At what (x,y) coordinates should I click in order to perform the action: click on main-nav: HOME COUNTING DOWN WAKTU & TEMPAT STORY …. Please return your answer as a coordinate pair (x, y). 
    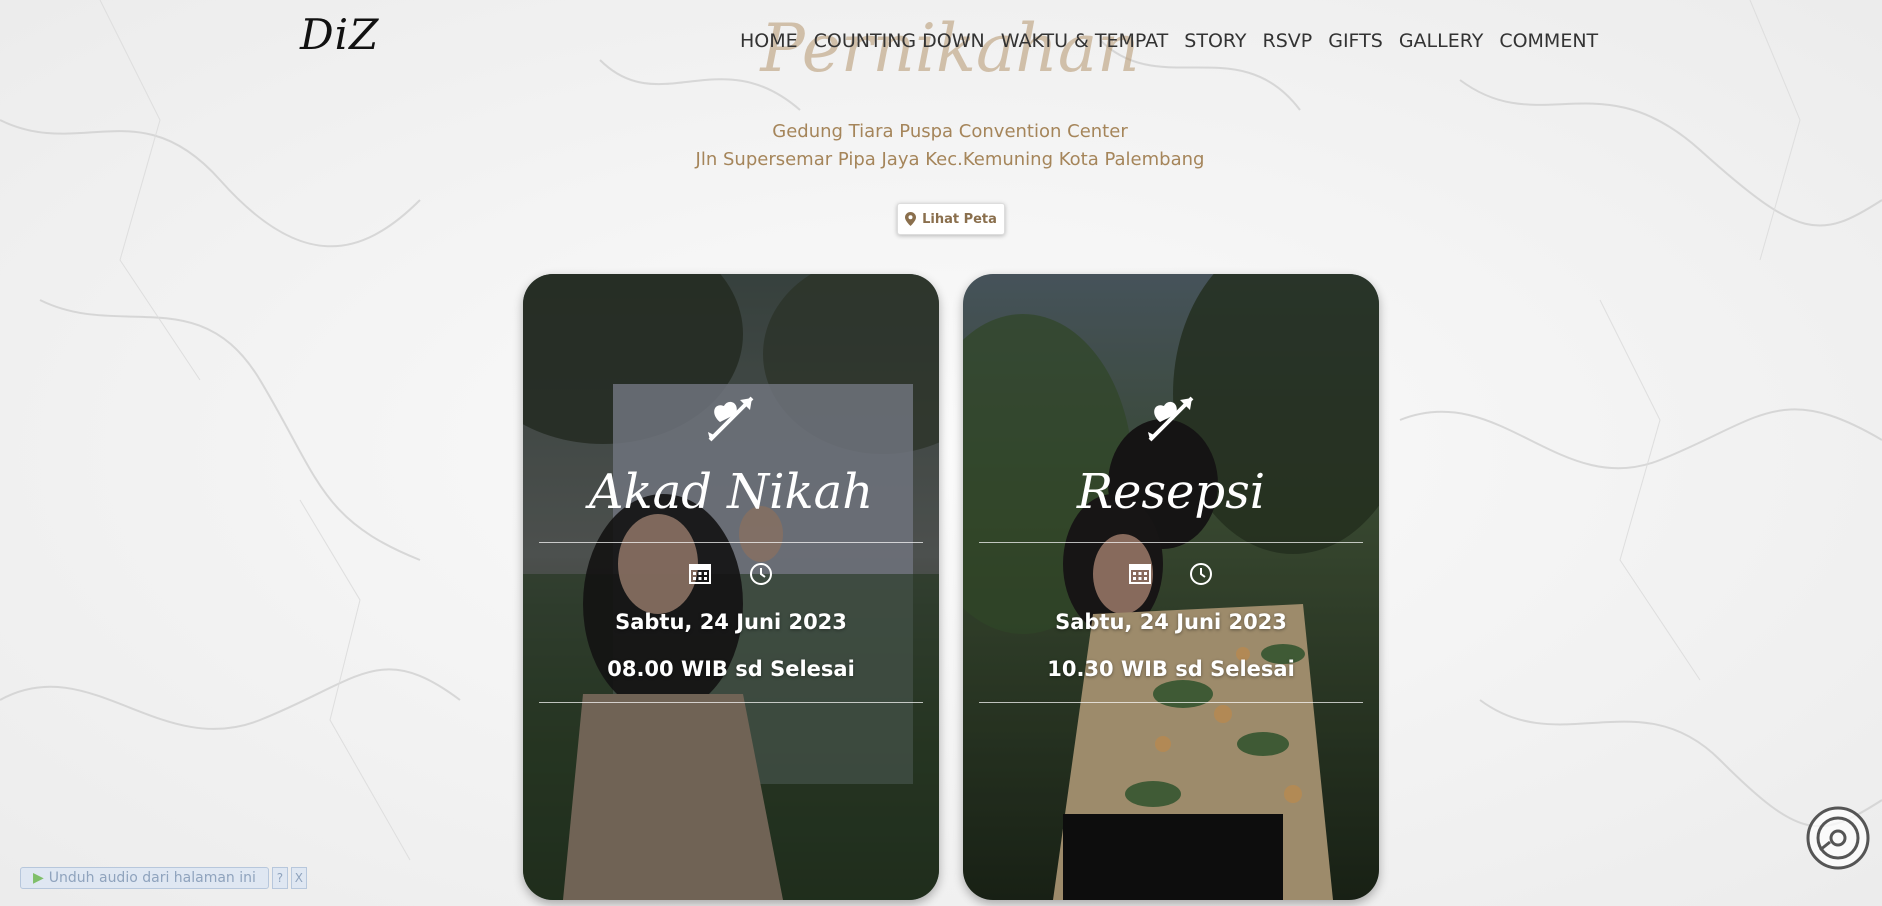
    Looking at the image, I should click on (1169, 41).